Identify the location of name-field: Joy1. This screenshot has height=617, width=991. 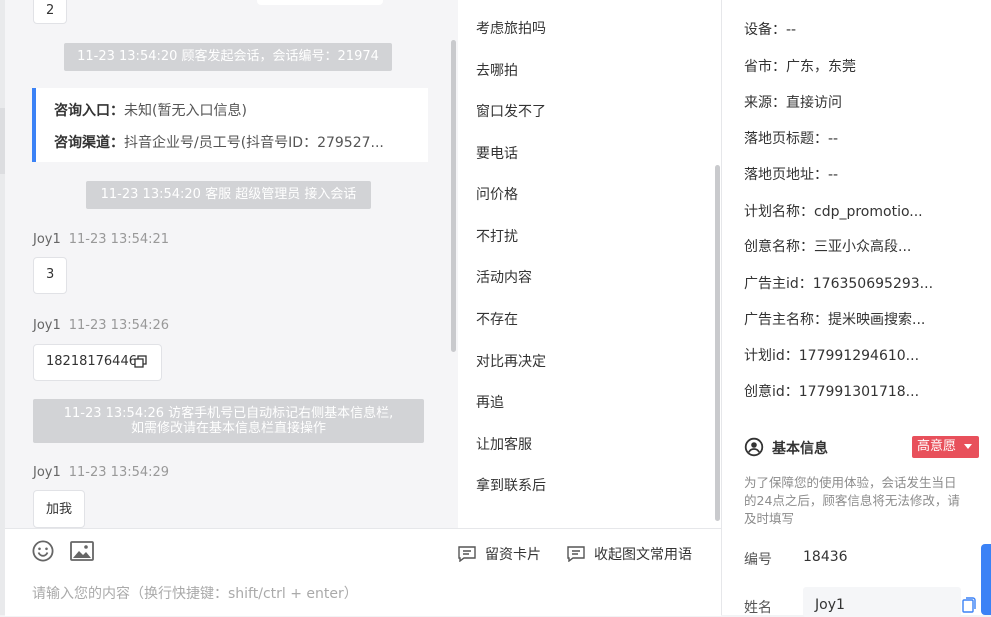
(882, 602).